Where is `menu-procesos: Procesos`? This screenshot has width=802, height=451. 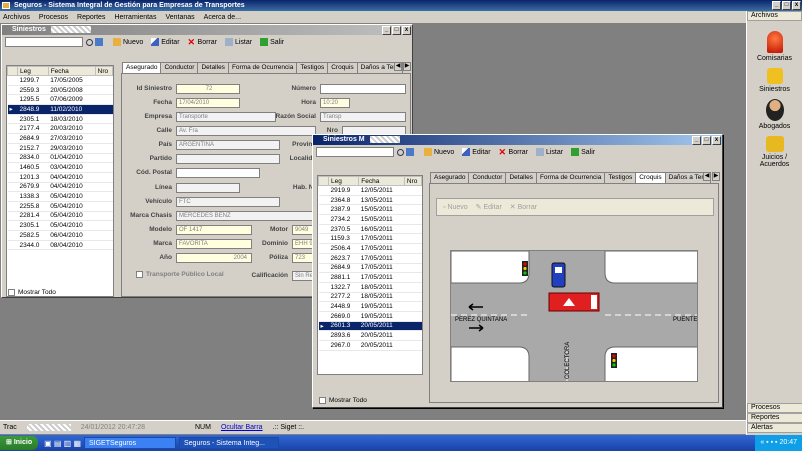 menu-procesos: Procesos is located at coordinates (53, 17).